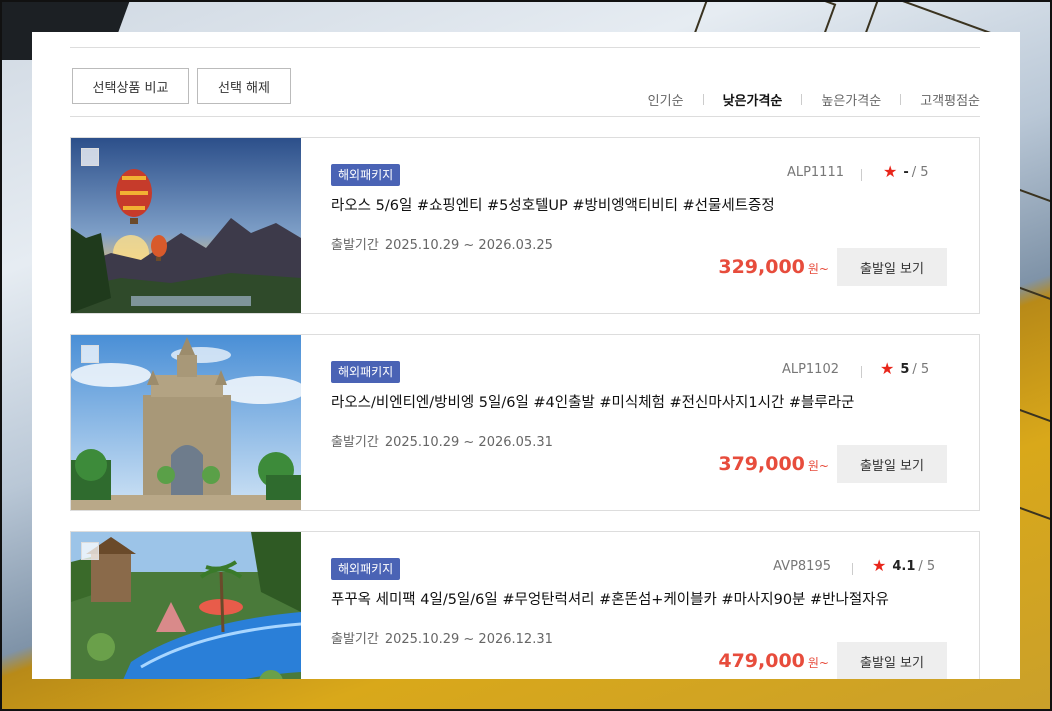  What do you see at coordinates (814, 99) in the screenshot?
I see `sort-options: 인기순 낮은가격순 높은가격순 고객평점순` at bounding box center [814, 99].